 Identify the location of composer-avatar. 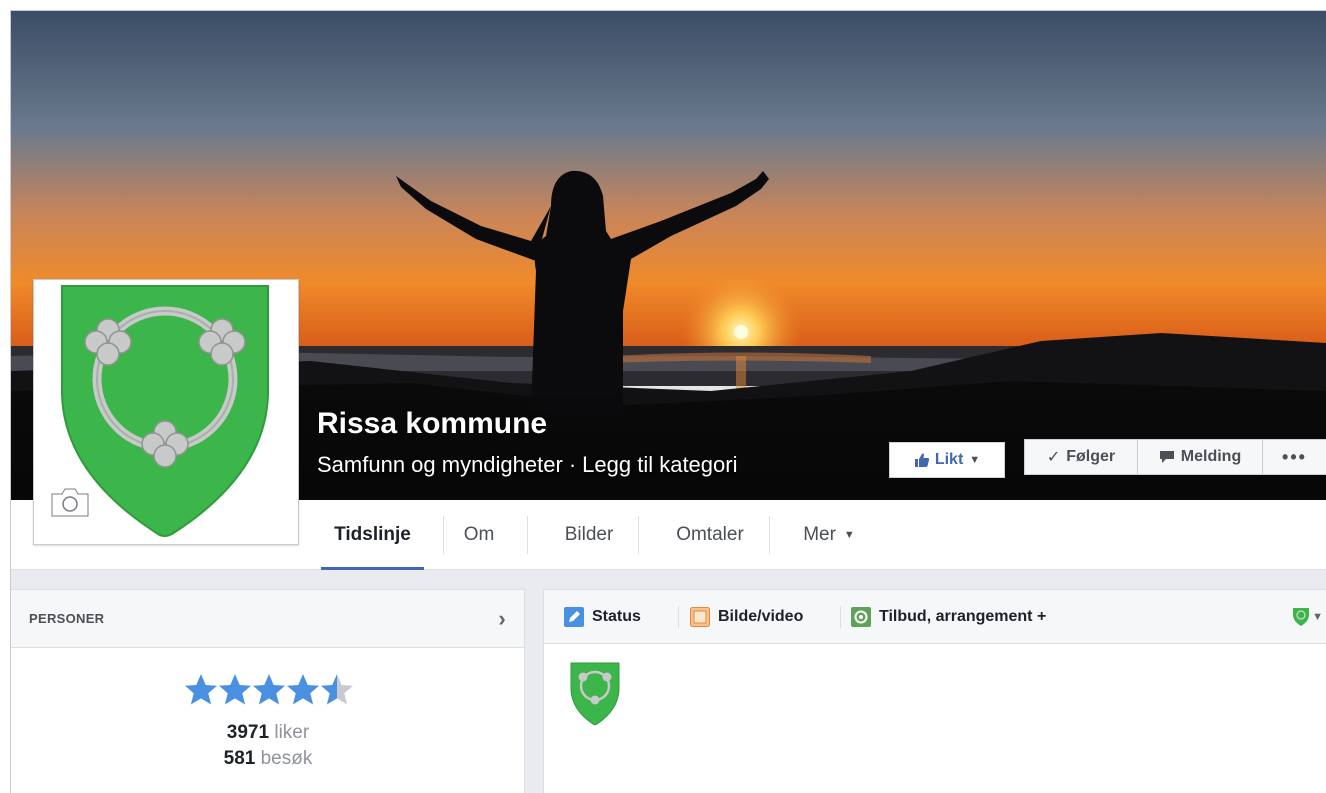
(595, 694).